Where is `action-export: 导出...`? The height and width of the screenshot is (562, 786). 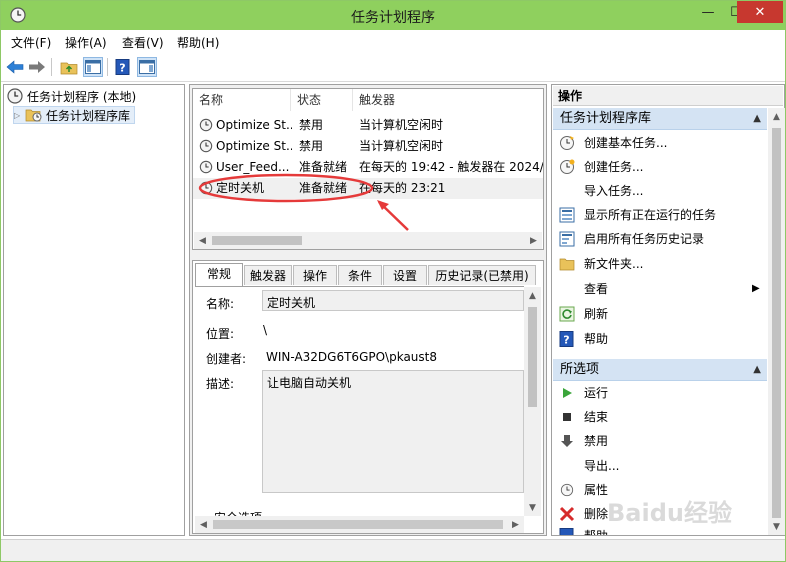 action-export: 导出... is located at coordinates (660, 466).